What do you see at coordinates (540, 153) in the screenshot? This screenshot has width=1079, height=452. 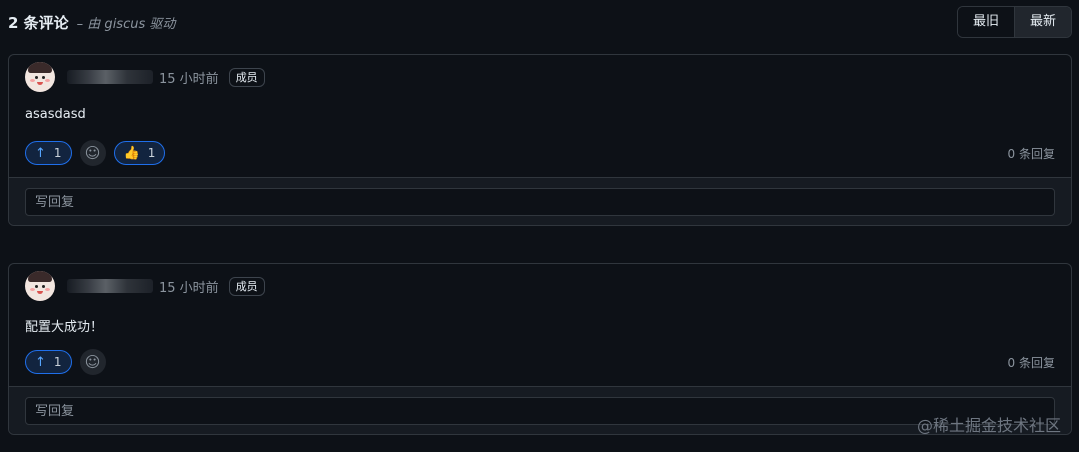 I see `reactions-bar: ↑ 1 ☺ 👍 1 0 条回复` at bounding box center [540, 153].